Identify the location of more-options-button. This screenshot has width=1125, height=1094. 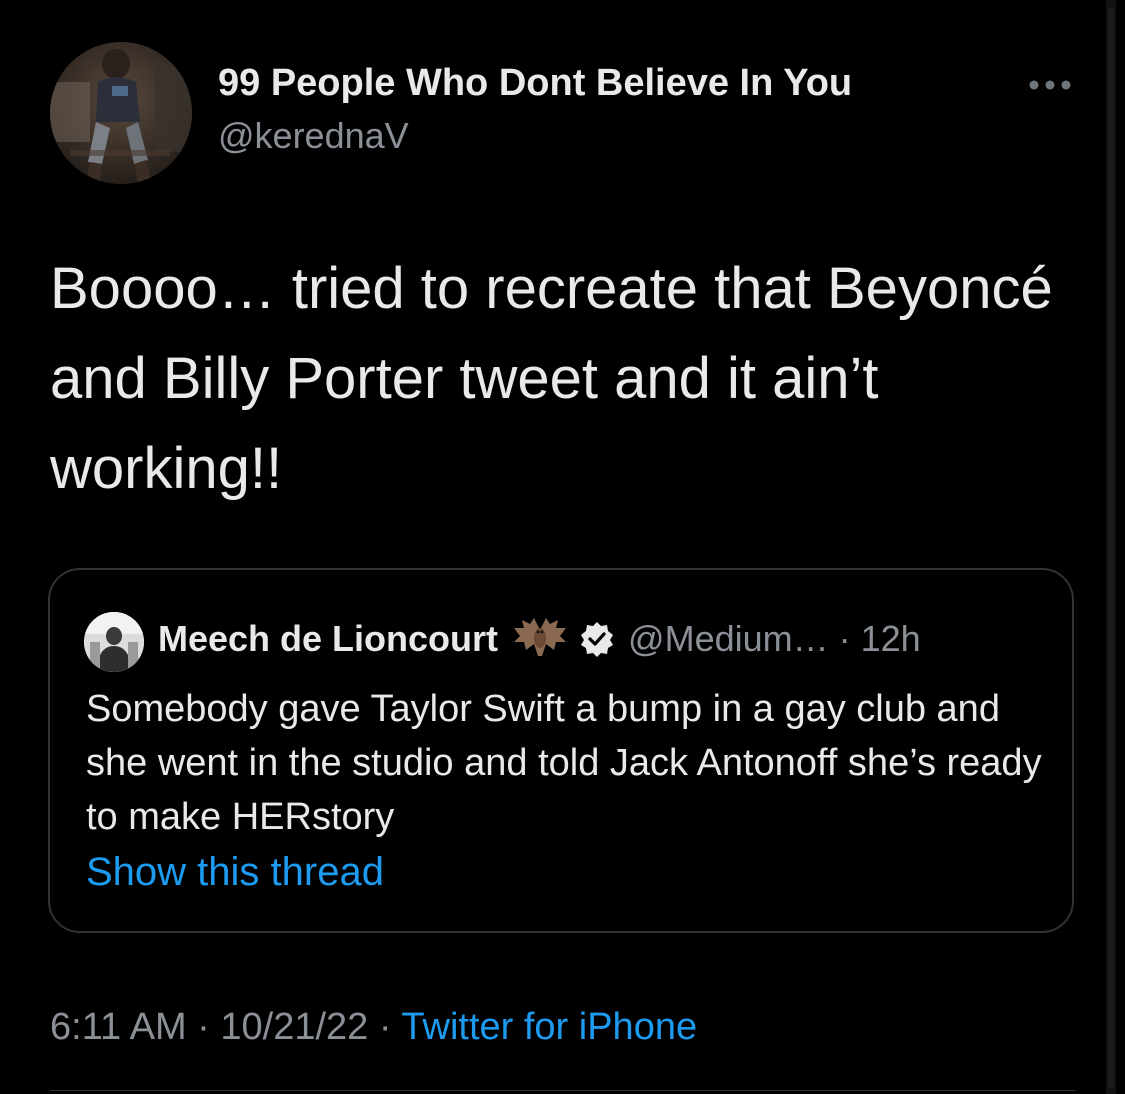
(1050, 85).